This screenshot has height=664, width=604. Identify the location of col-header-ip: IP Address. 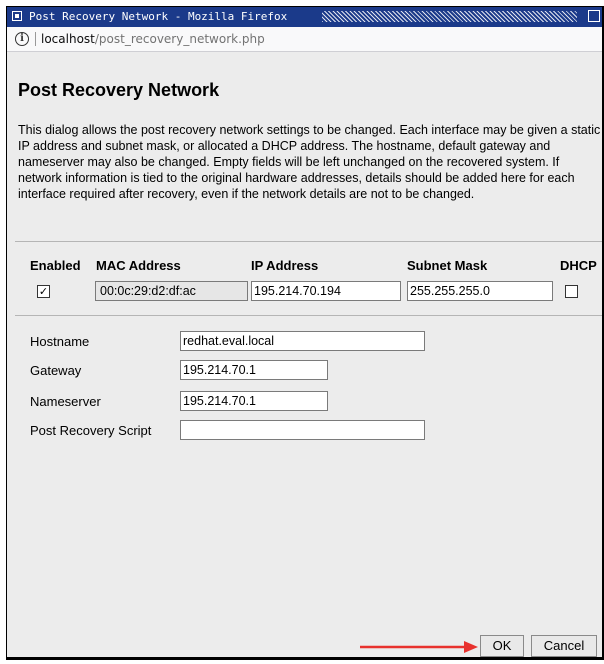
(285, 265).